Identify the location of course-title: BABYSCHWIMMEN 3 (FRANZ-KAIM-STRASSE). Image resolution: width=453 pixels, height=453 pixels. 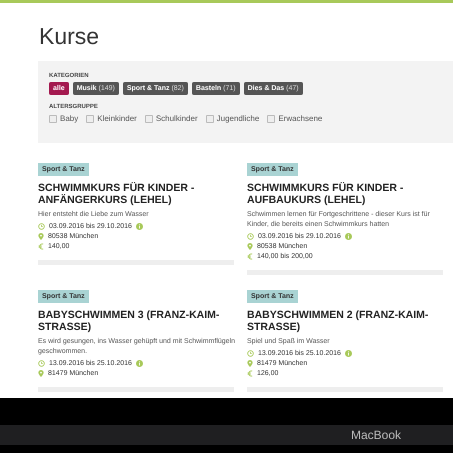
(138, 321).